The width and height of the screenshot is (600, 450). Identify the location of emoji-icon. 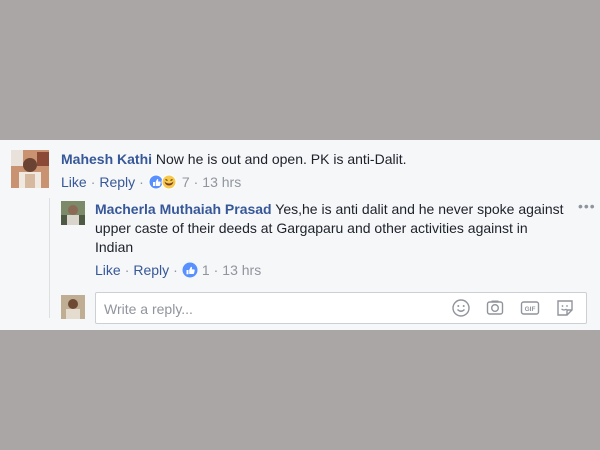
(461, 308).